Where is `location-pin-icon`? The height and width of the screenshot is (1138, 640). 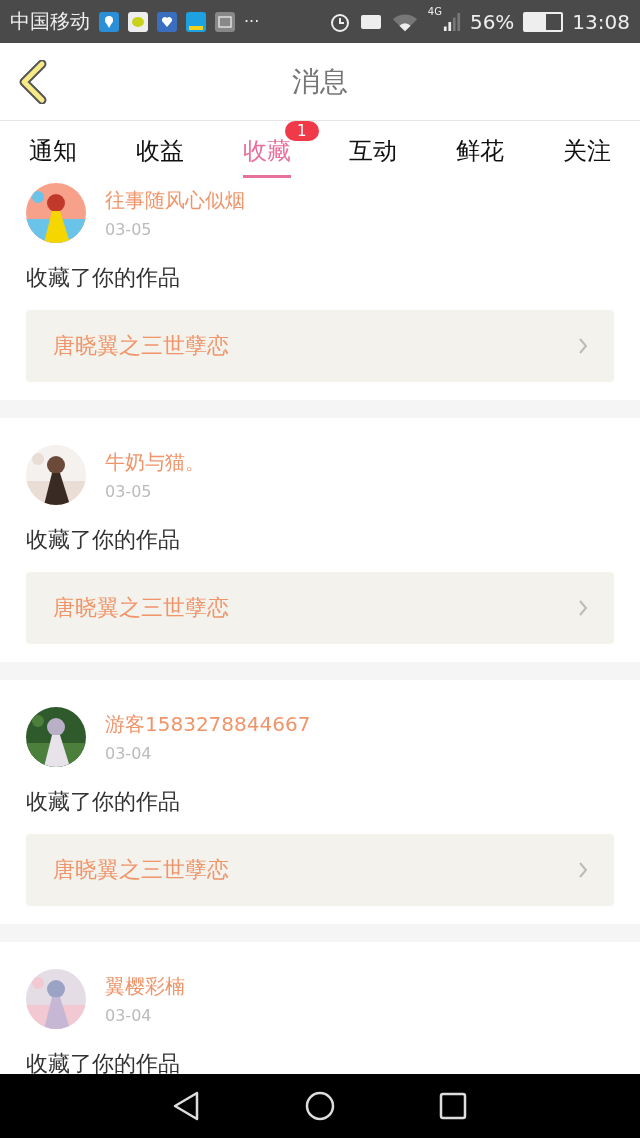 location-pin-icon is located at coordinates (109, 21).